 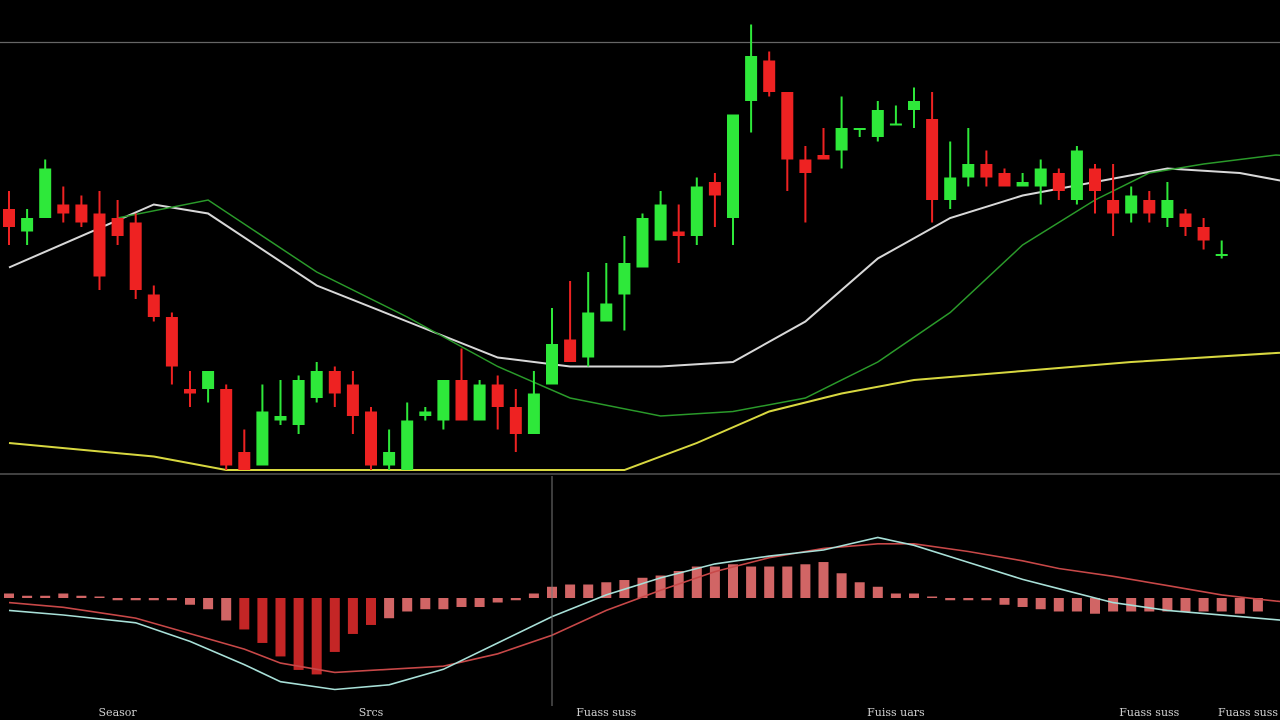 I want to click on x-tick-label: Seasor, so click(x=117, y=712).